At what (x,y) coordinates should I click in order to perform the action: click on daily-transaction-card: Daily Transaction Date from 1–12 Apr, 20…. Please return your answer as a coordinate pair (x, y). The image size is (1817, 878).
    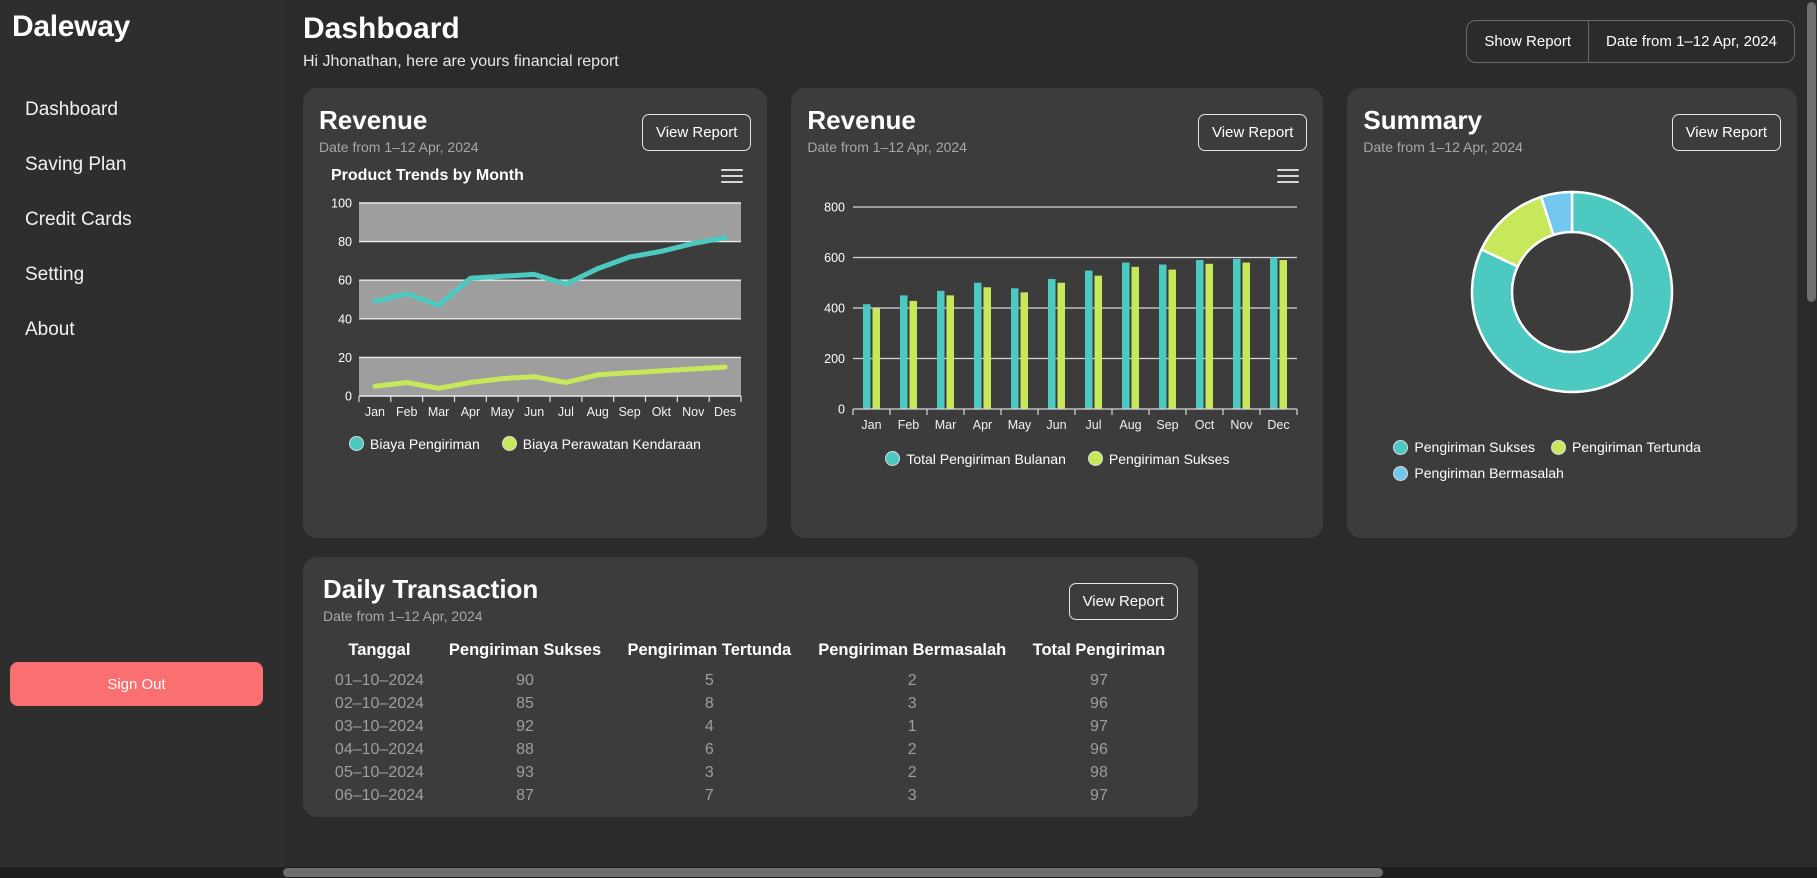
    Looking at the image, I should click on (750, 686).